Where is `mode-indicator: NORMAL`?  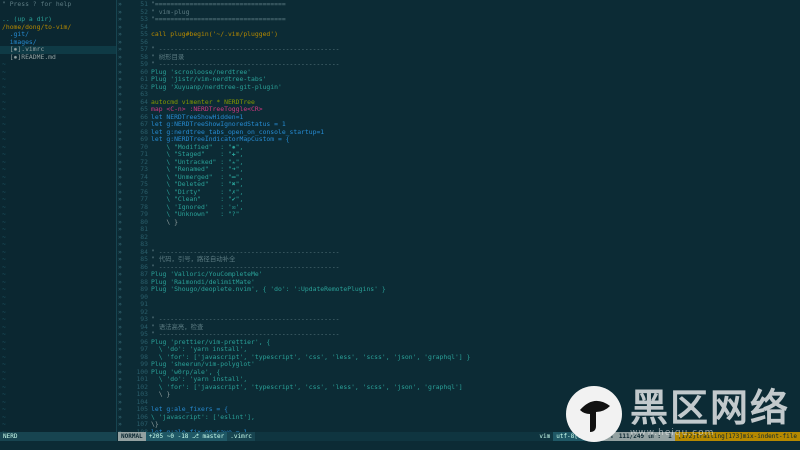 mode-indicator: NORMAL is located at coordinates (132, 436).